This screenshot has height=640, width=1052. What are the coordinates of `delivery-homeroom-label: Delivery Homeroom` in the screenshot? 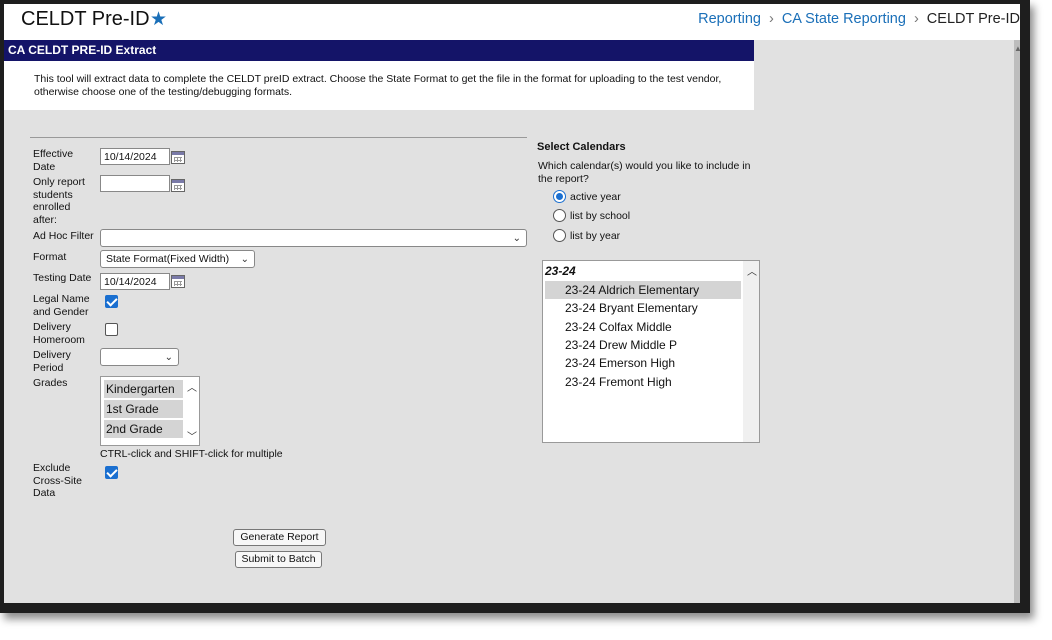 It's located at (59, 333).